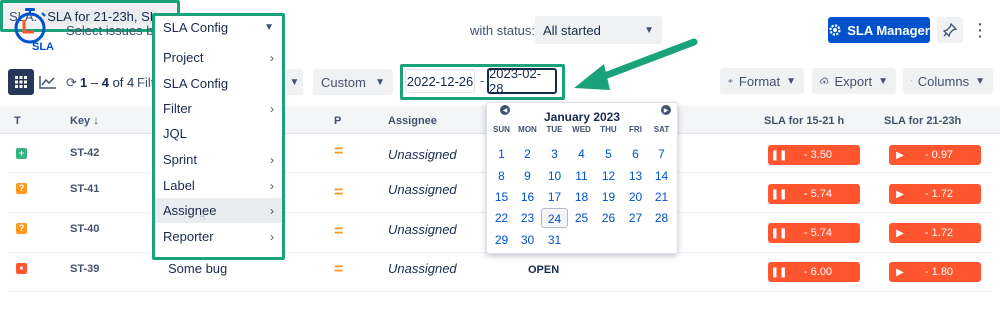 The image size is (1000, 317). What do you see at coordinates (105, 82) in the screenshot?
I see `count-end: 4` at bounding box center [105, 82].